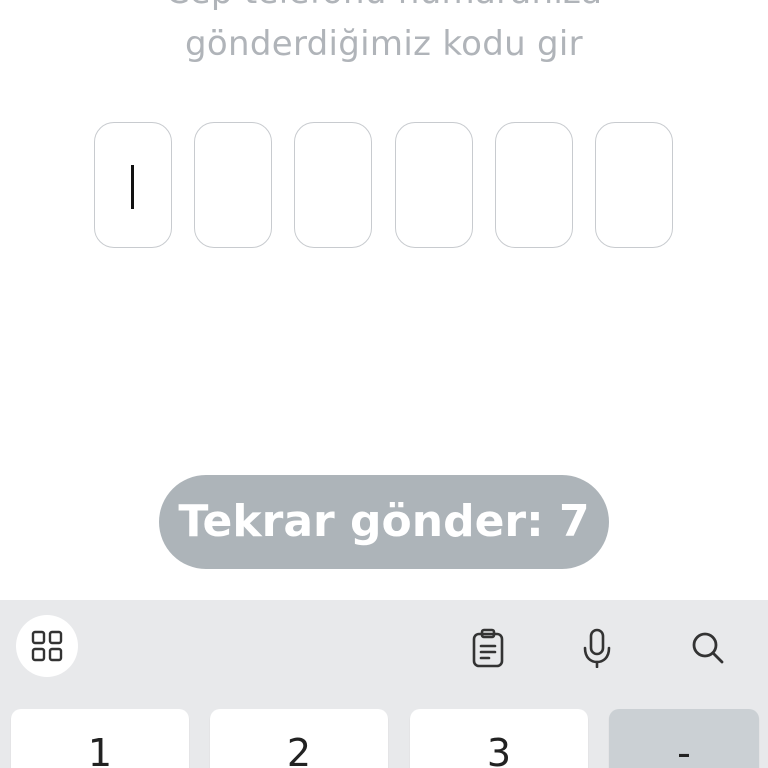  I want to click on instruction-text-partial: Cep telefonu numaranıza, so click(384, 6).